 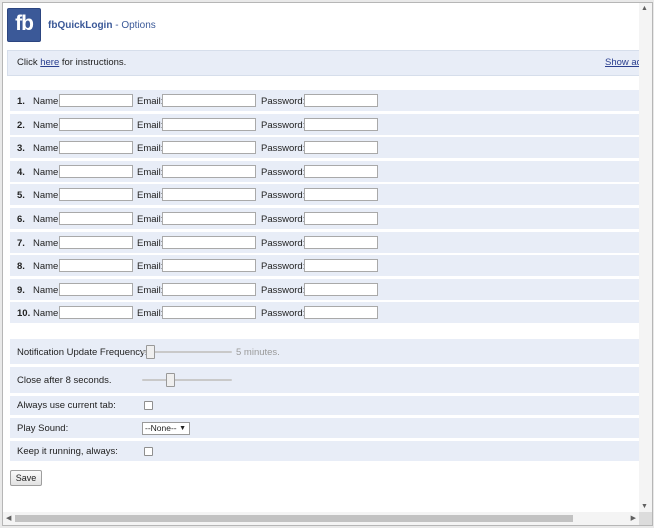 I want to click on account-number: 7., so click(x=21, y=243).